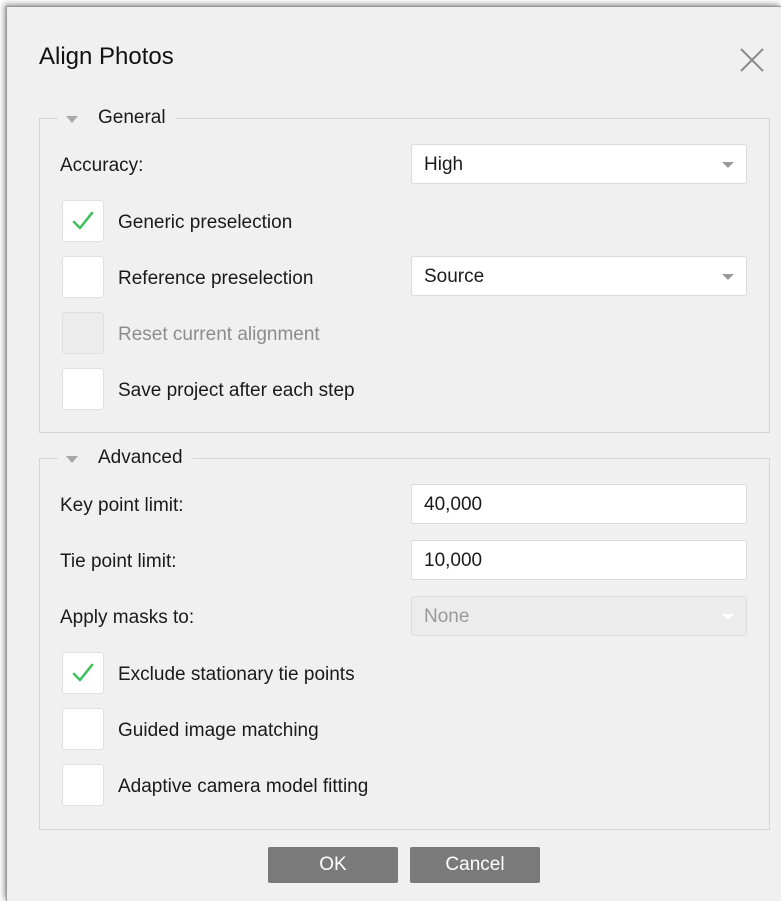 This screenshot has height=901, width=781. Describe the element at coordinates (118, 561) in the screenshot. I see `tie-point-limit-label: Tie point limit:` at that location.